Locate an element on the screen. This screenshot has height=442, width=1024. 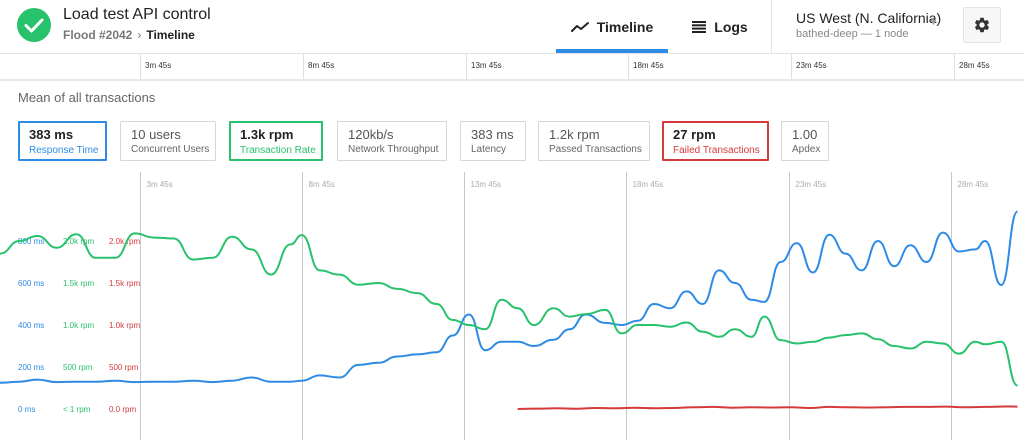
caret-down-icon: ▼ is located at coordinates (933, 22).